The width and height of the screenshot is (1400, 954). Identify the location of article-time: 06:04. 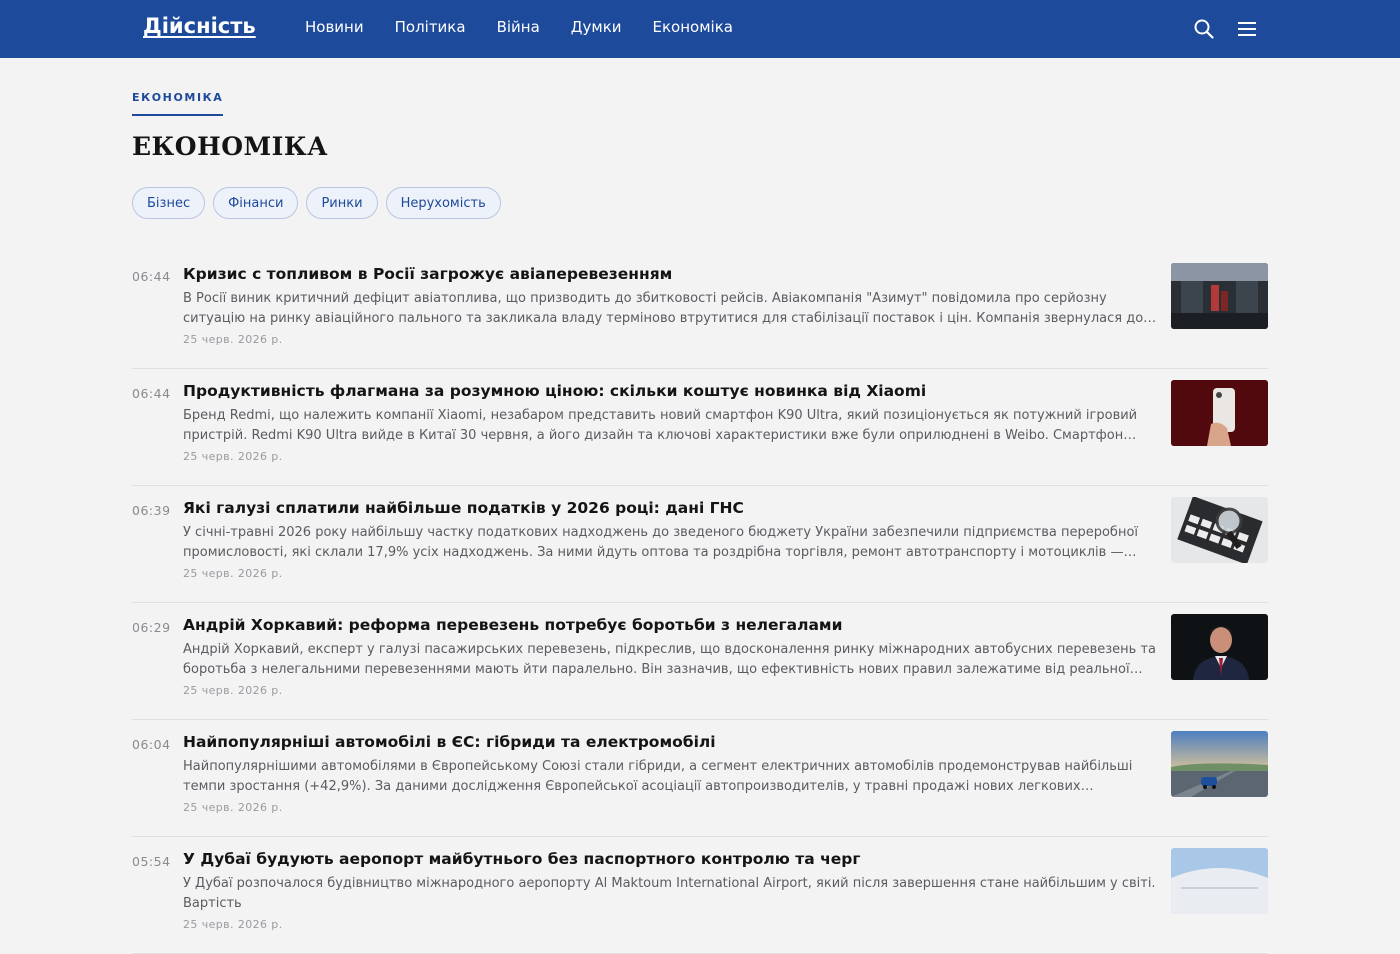
(151, 744).